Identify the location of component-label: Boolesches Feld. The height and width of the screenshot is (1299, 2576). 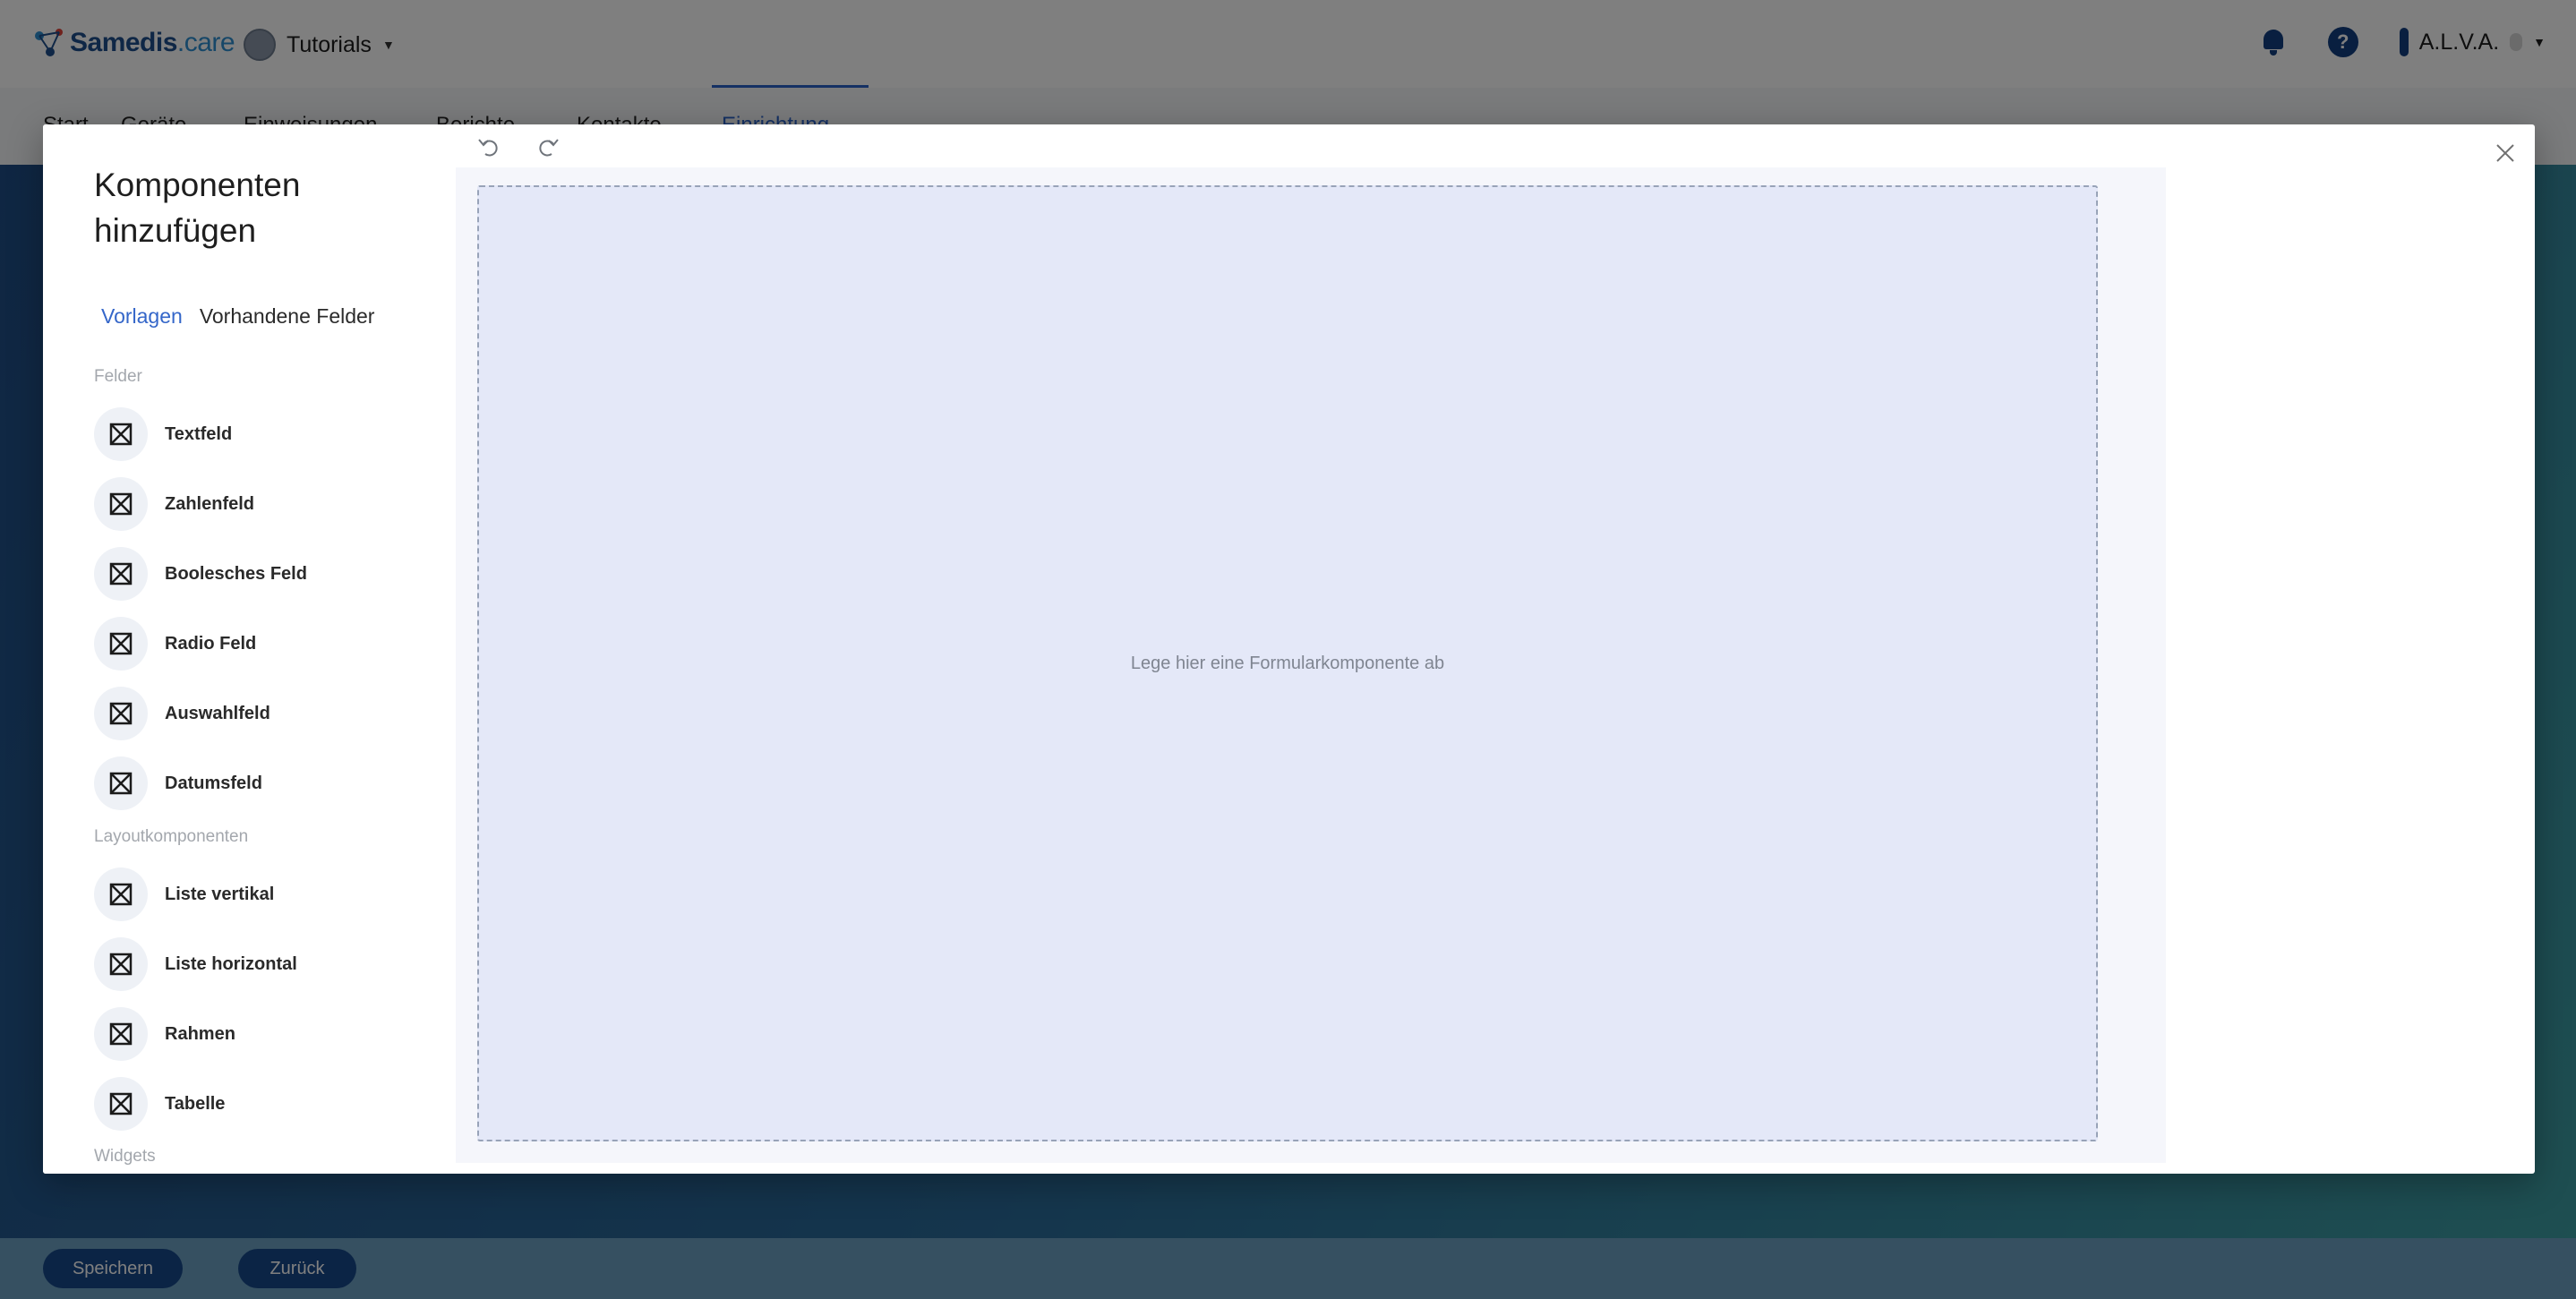
(236, 573).